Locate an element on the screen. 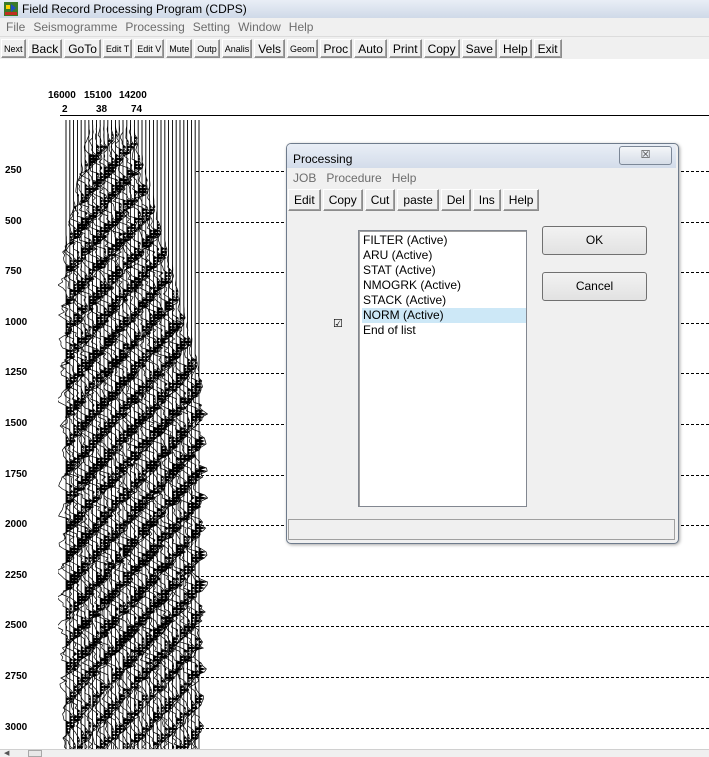 This screenshot has height=757, width=709. dialog-status-bar is located at coordinates (481, 529).